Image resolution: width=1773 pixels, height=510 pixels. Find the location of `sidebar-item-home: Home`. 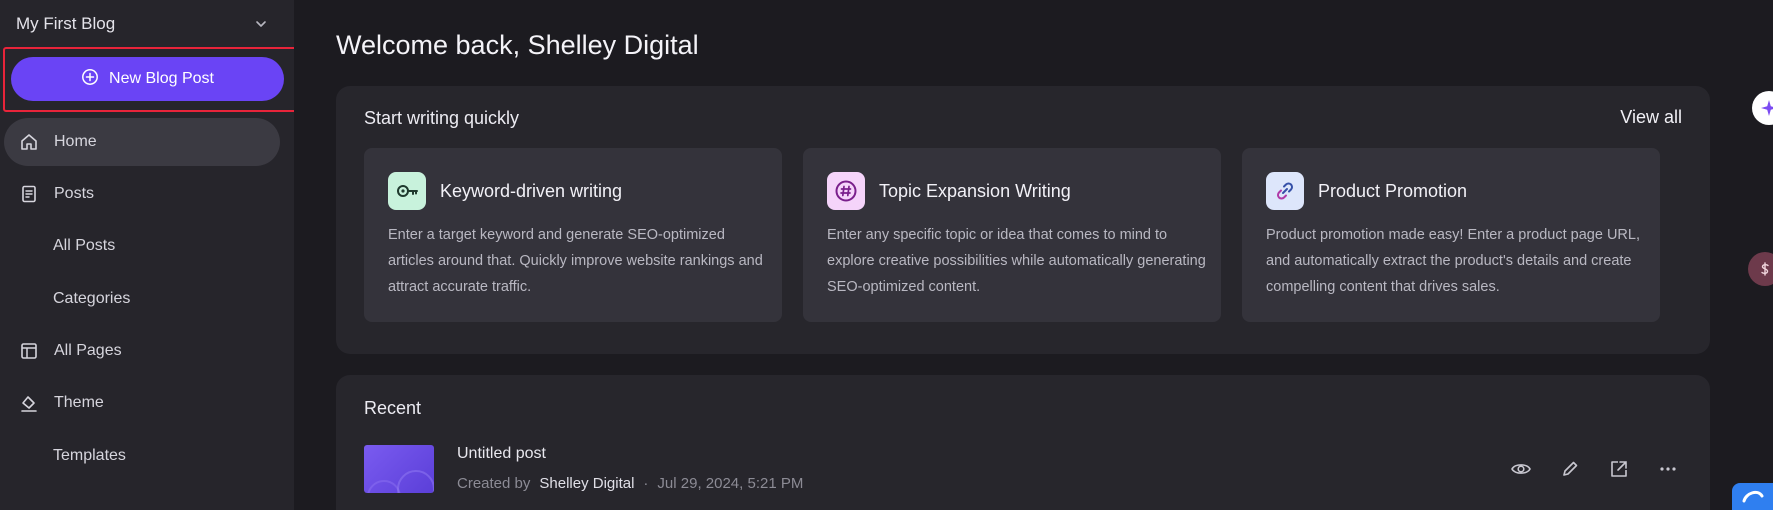

sidebar-item-home: Home is located at coordinates (142, 142).